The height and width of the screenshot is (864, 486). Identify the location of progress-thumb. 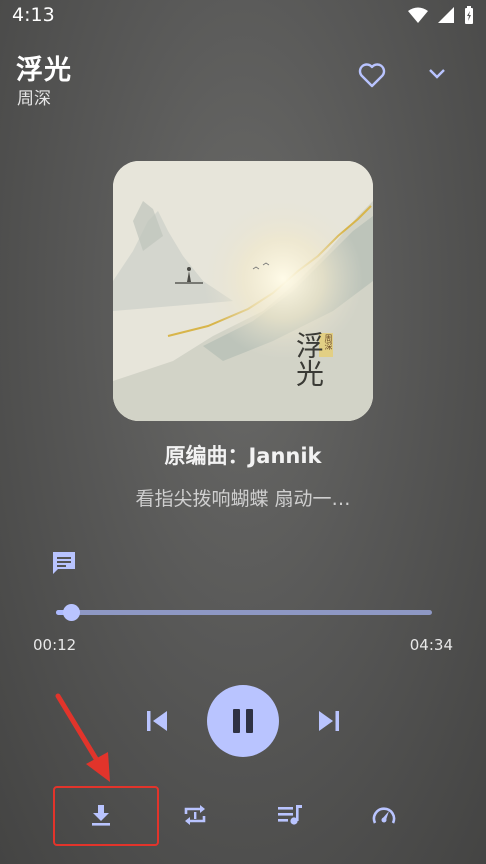
(72, 612).